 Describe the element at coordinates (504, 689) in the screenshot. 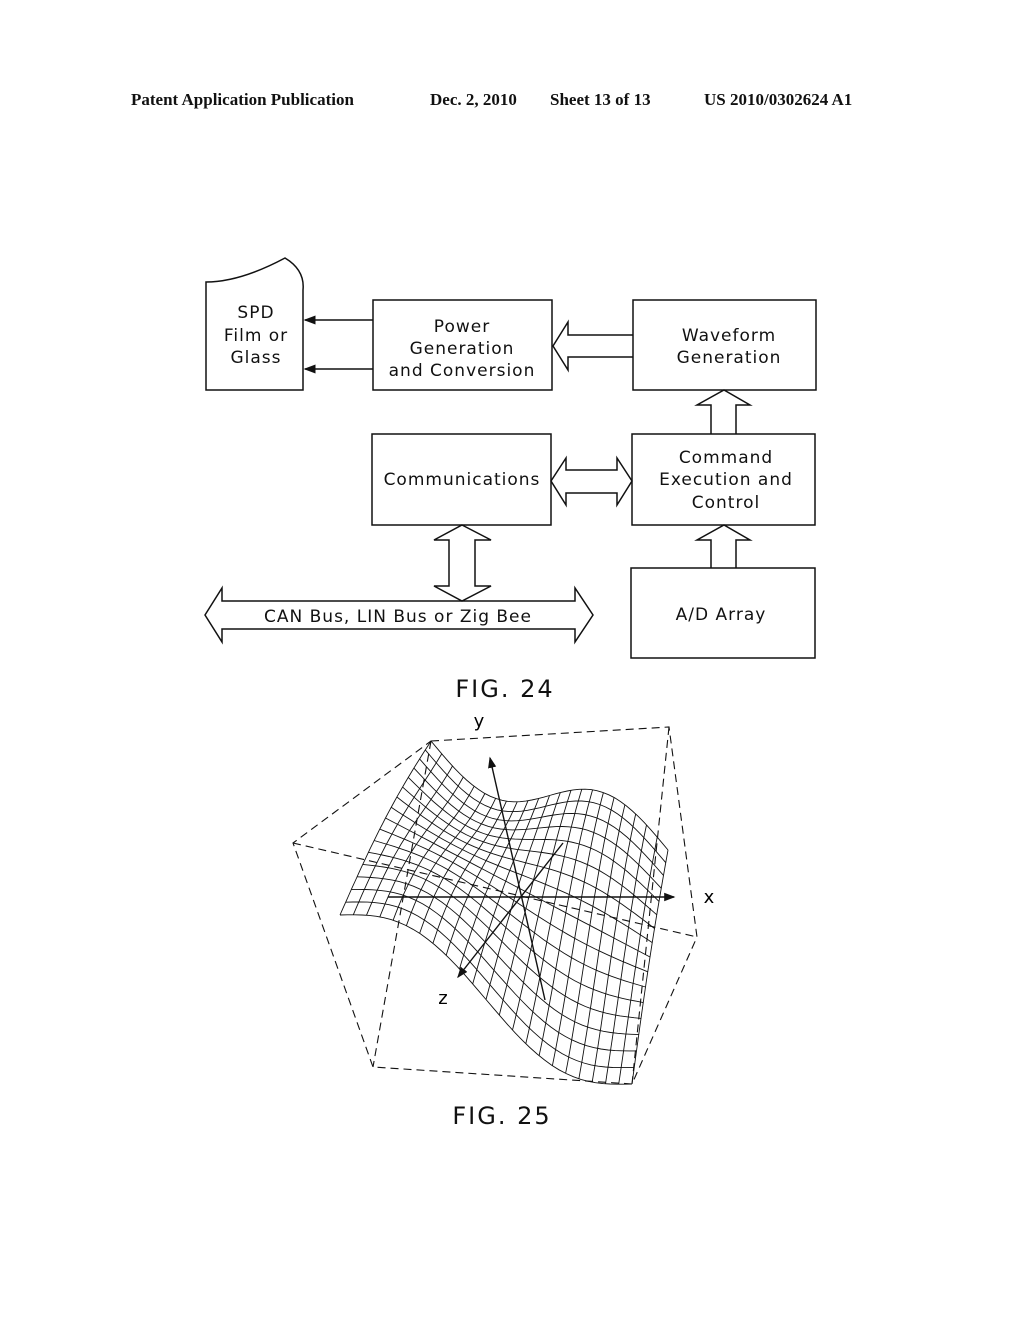

I see `fig24-label: FIG. 24` at that location.